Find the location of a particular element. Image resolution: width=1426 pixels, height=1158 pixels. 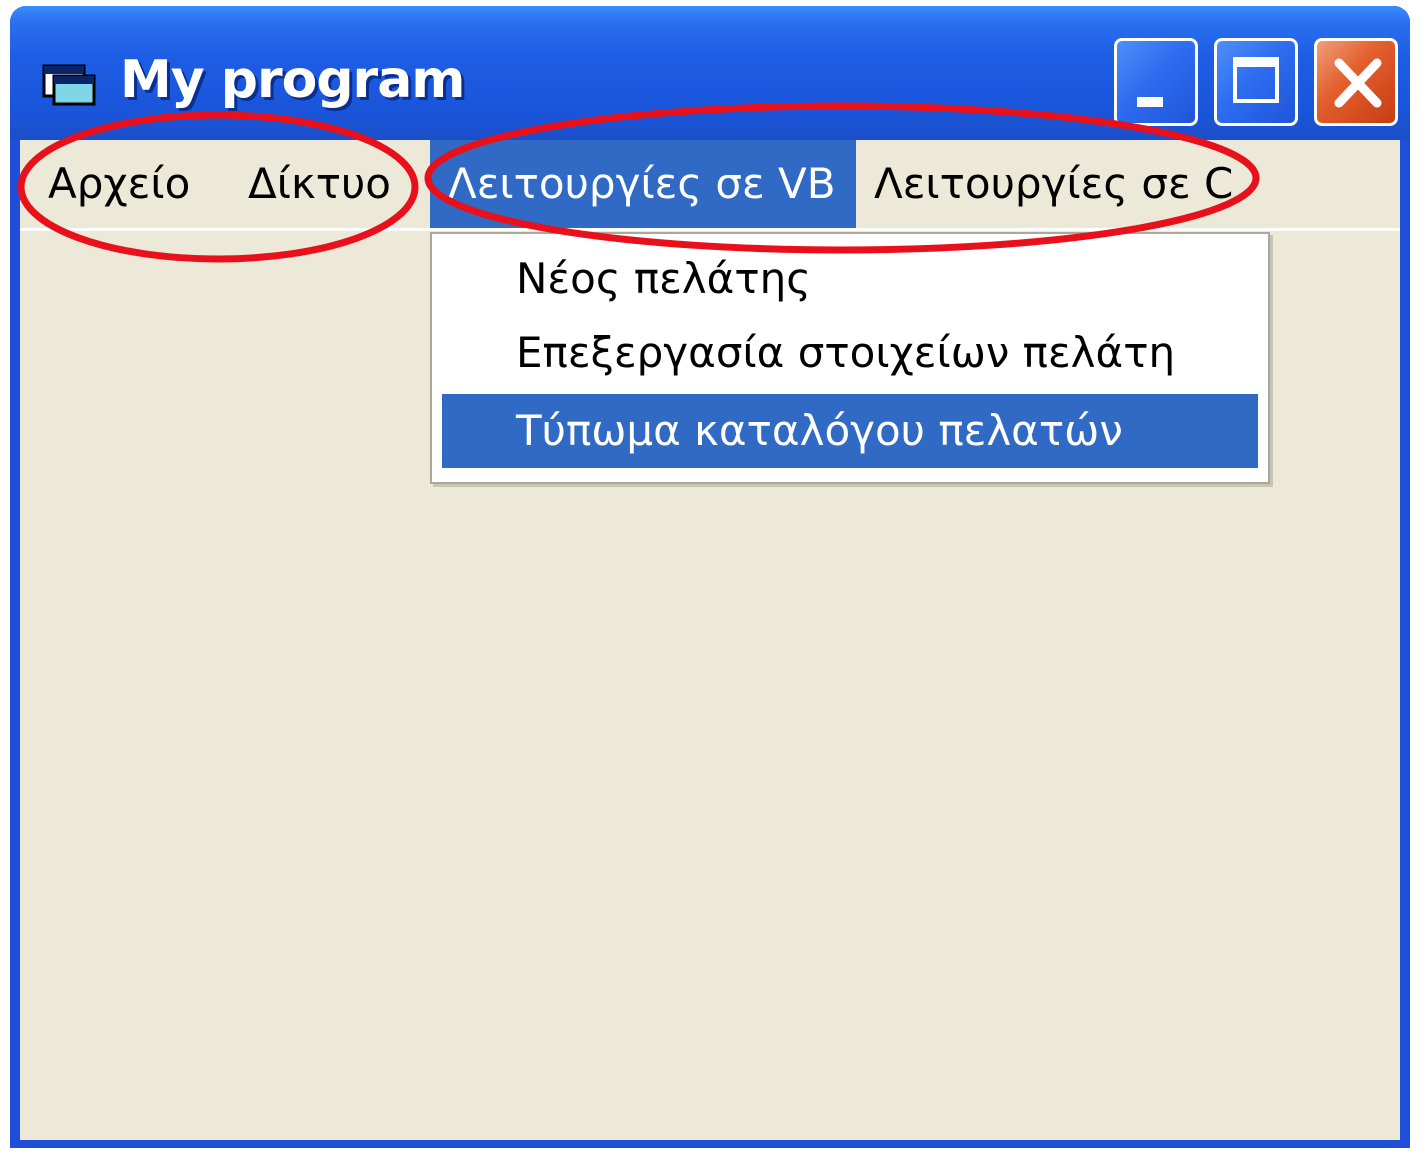

window-title: My program is located at coordinates (292, 80).